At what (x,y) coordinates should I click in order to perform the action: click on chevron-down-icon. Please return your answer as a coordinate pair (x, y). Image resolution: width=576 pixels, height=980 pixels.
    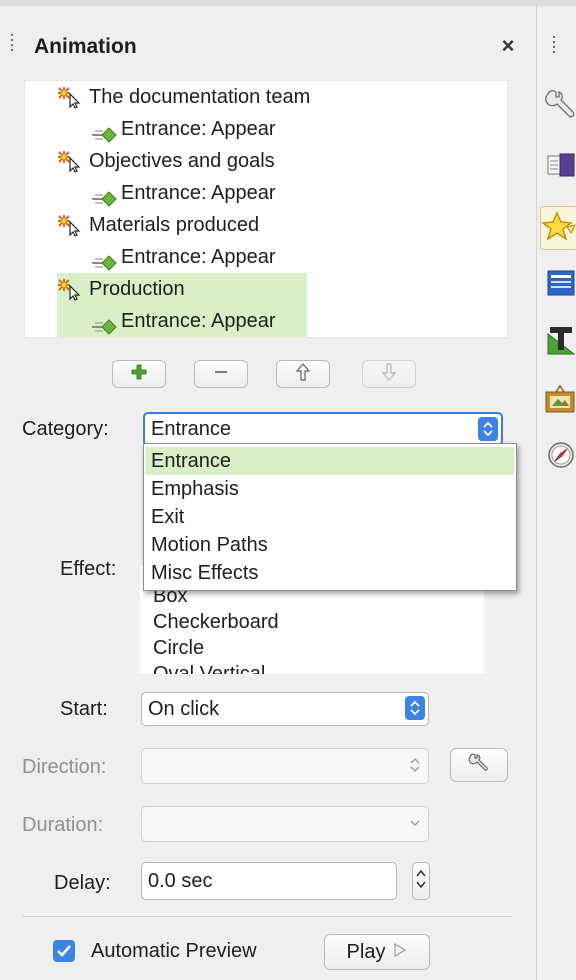
    Looking at the image, I should click on (415, 823).